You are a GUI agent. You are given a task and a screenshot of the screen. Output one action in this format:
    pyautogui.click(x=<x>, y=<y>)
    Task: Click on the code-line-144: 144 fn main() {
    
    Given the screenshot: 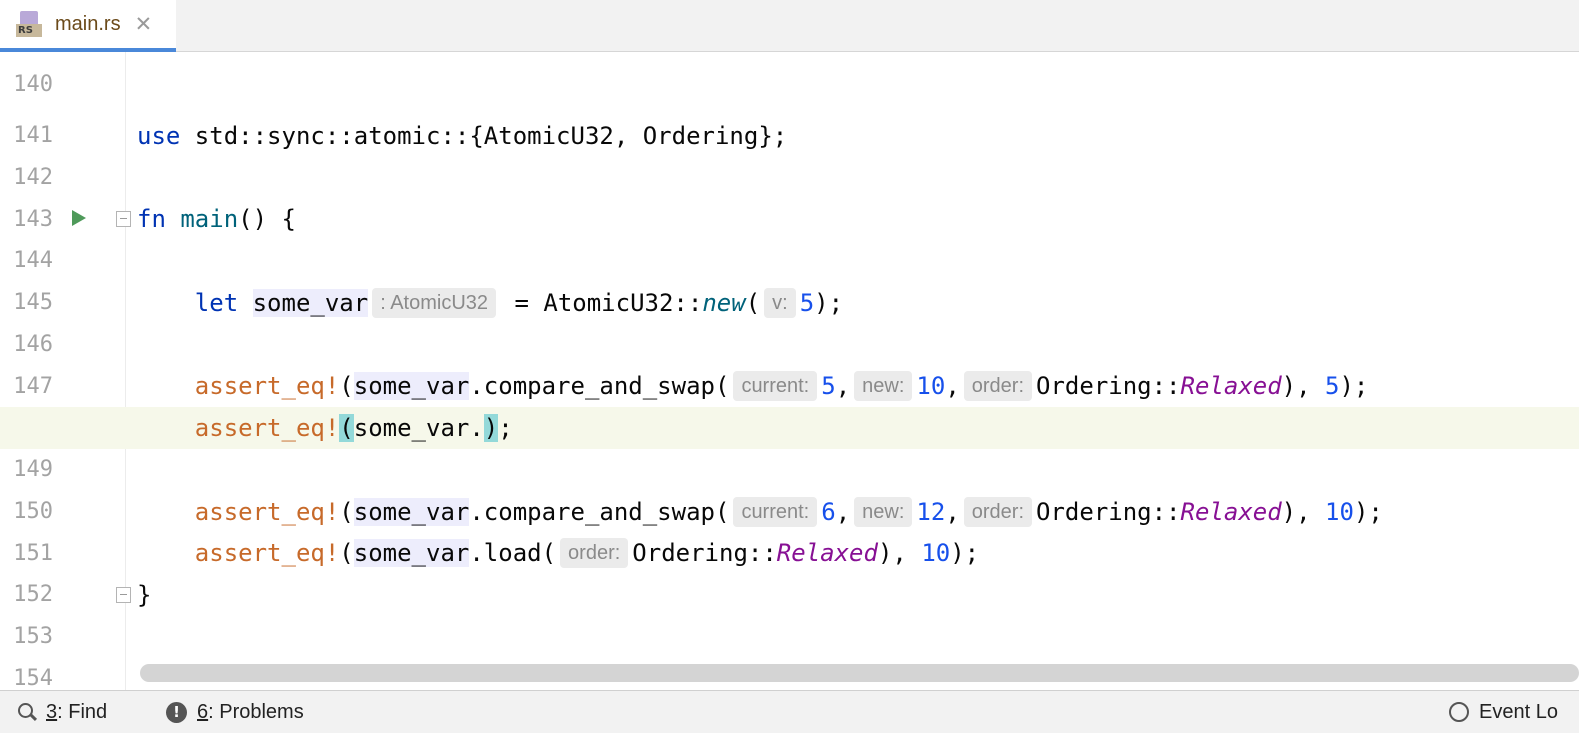 What is the action you would take?
    pyautogui.click(x=789, y=235)
    